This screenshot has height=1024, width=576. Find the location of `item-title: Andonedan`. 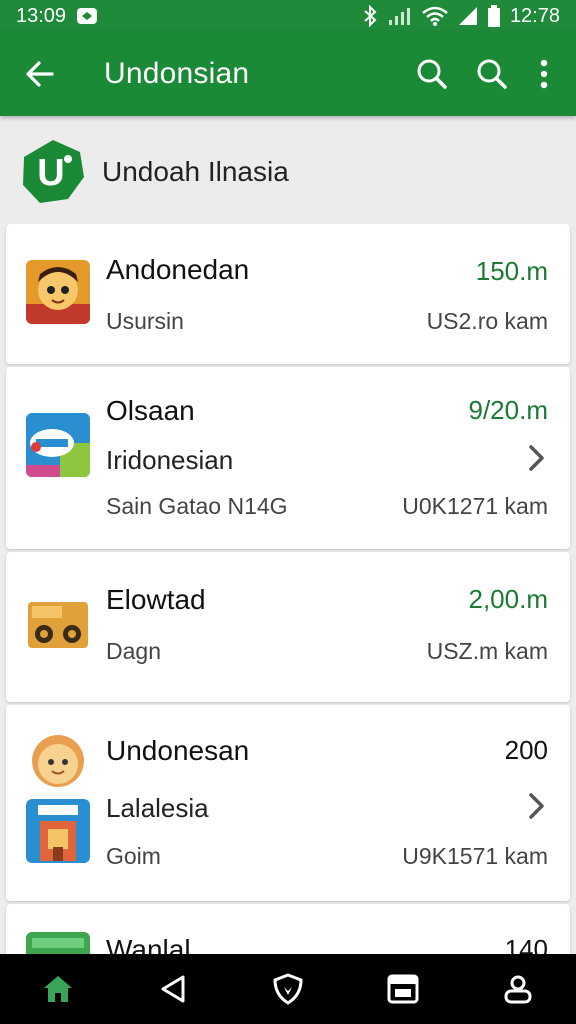

item-title: Andonedan is located at coordinates (178, 269).